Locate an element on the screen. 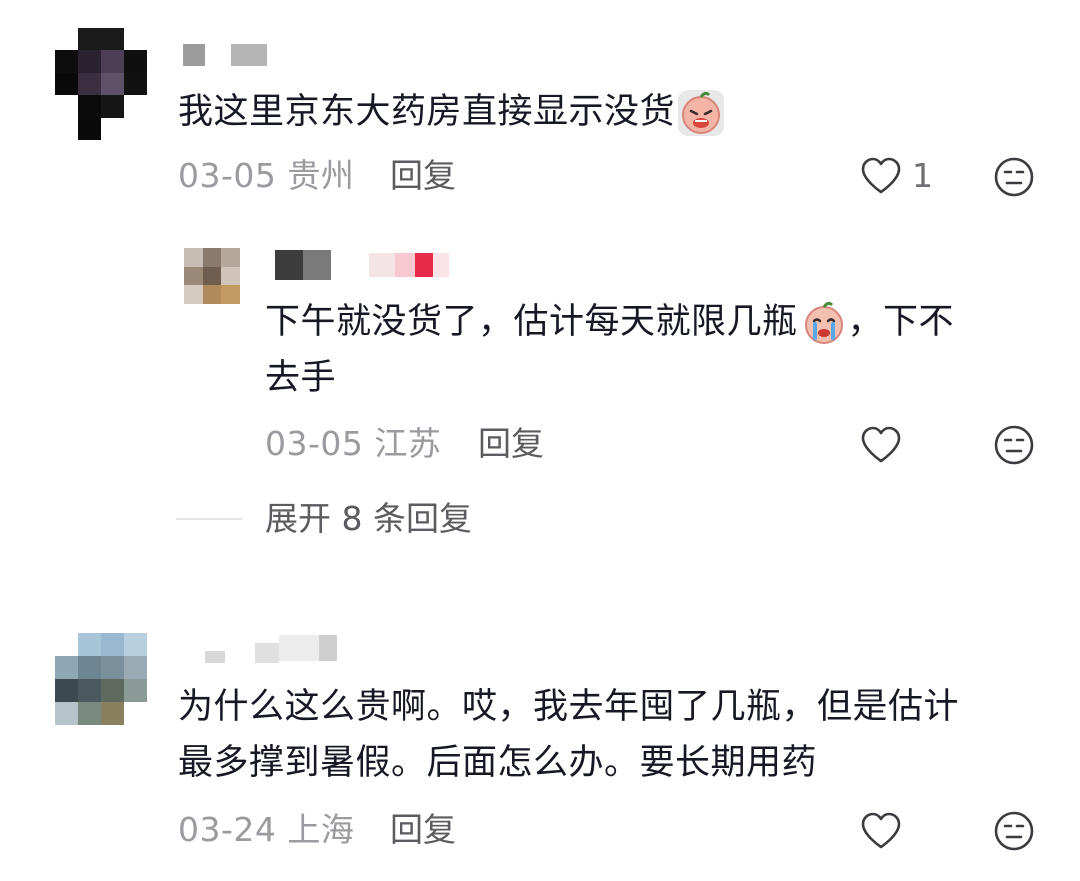  reply-meta: 03-05 江苏 is located at coordinates (353, 444).